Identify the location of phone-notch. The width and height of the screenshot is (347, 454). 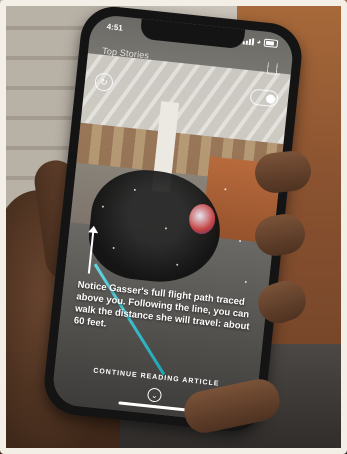
(192, 34).